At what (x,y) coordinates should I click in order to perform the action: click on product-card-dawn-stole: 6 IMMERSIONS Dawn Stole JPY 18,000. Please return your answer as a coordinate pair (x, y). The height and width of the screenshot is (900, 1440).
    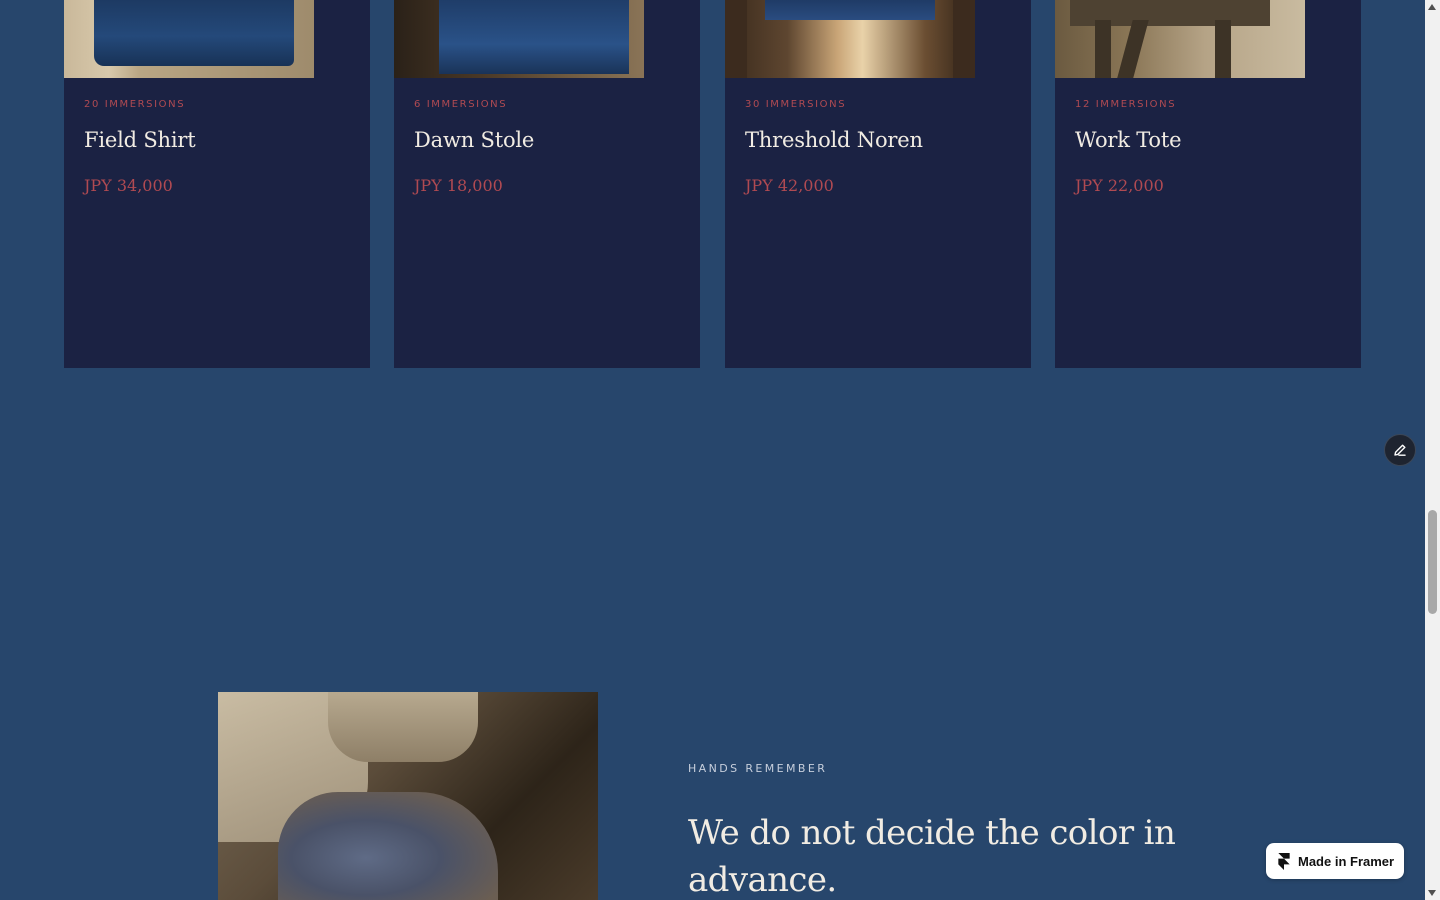
    Looking at the image, I should click on (547, 184).